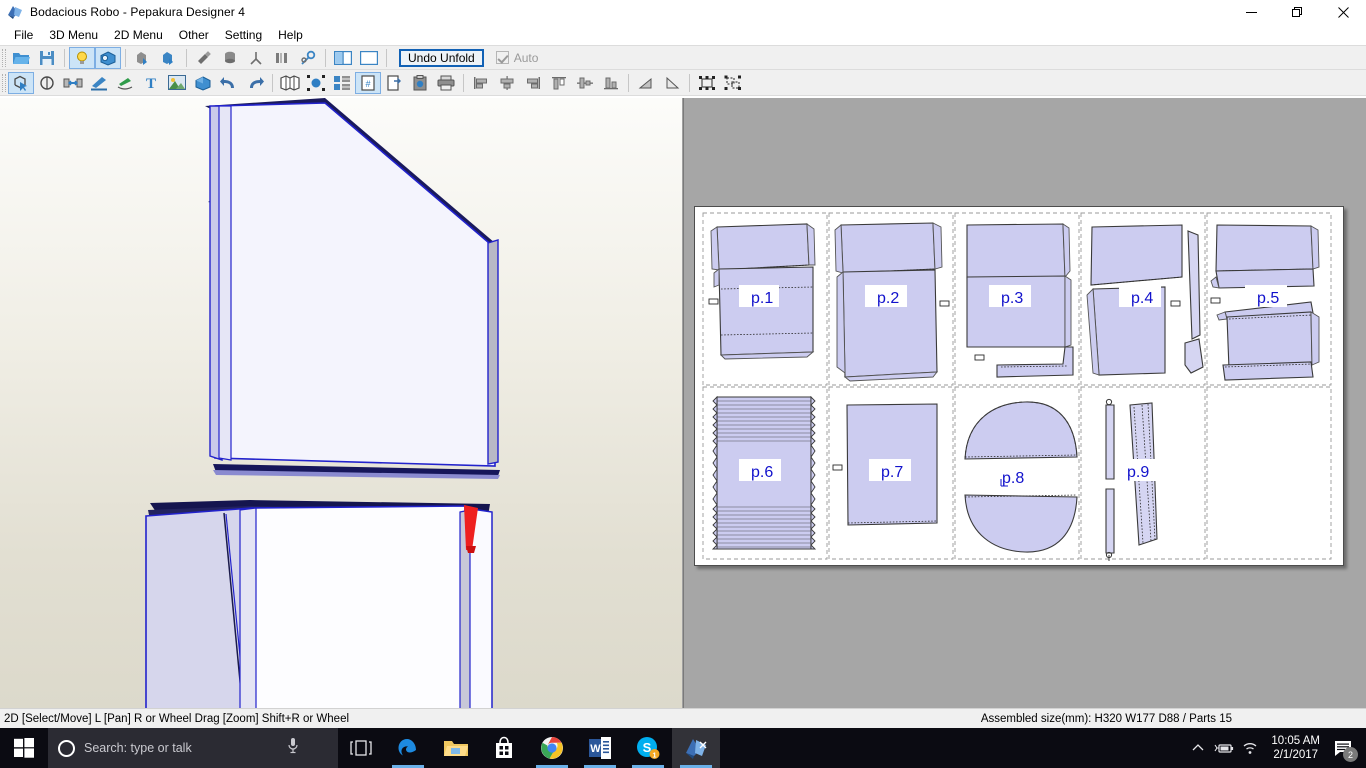 The image size is (1366, 768). What do you see at coordinates (672, 83) in the screenshot?
I see `flip-vertical-icon` at bounding box center [672, 83].